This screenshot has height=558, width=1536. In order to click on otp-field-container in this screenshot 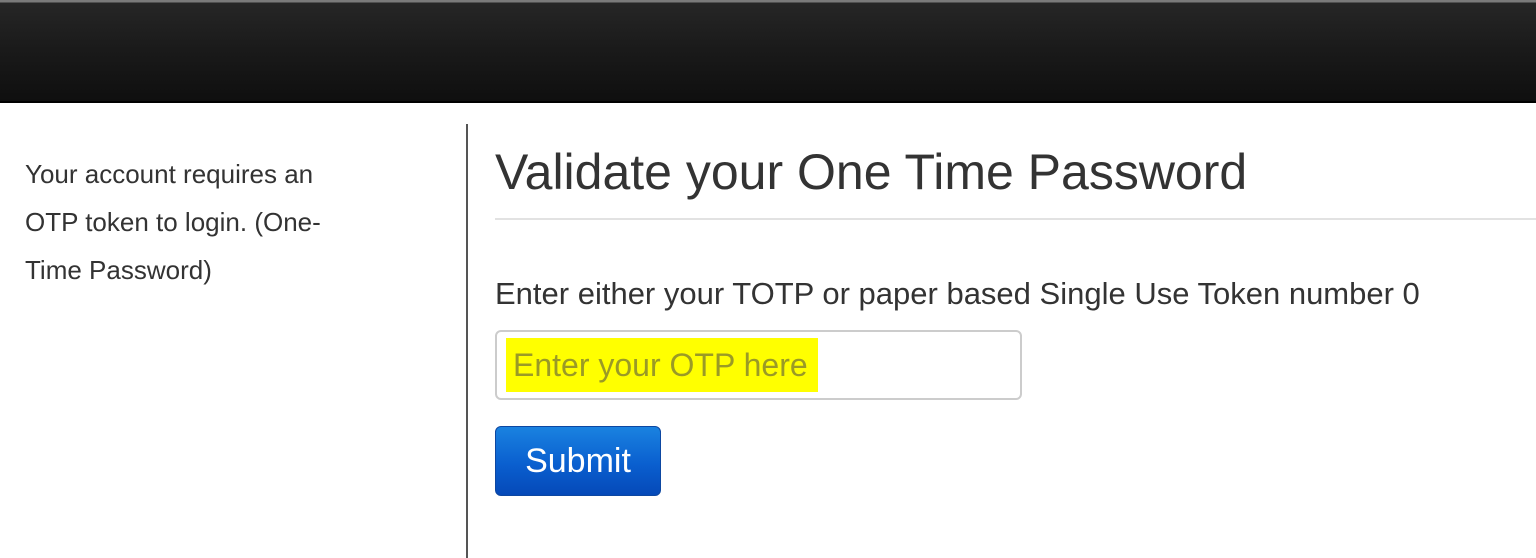, I will do `click(758, 365)`.